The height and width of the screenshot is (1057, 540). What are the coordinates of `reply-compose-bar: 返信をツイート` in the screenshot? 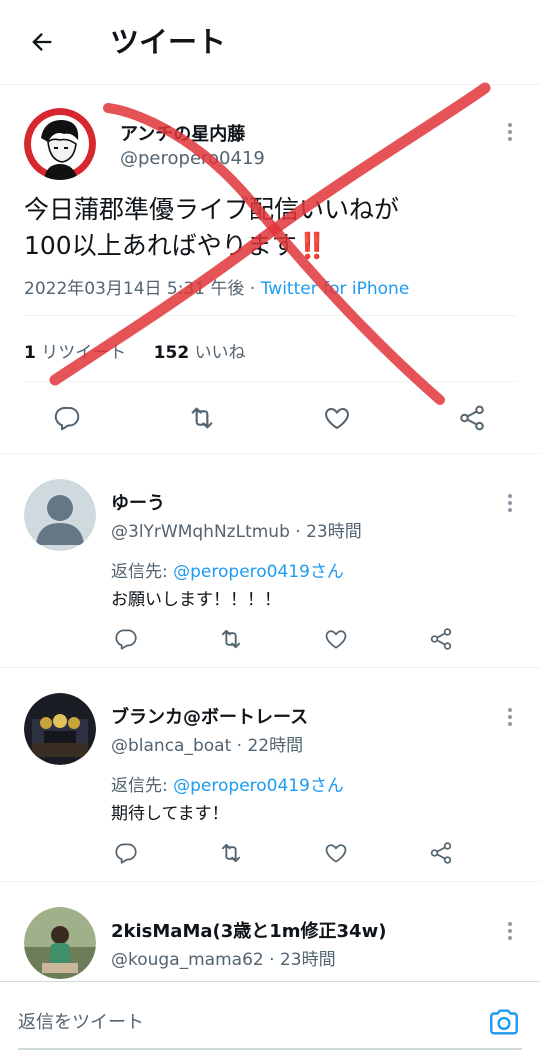 It's located at (270, 1019).